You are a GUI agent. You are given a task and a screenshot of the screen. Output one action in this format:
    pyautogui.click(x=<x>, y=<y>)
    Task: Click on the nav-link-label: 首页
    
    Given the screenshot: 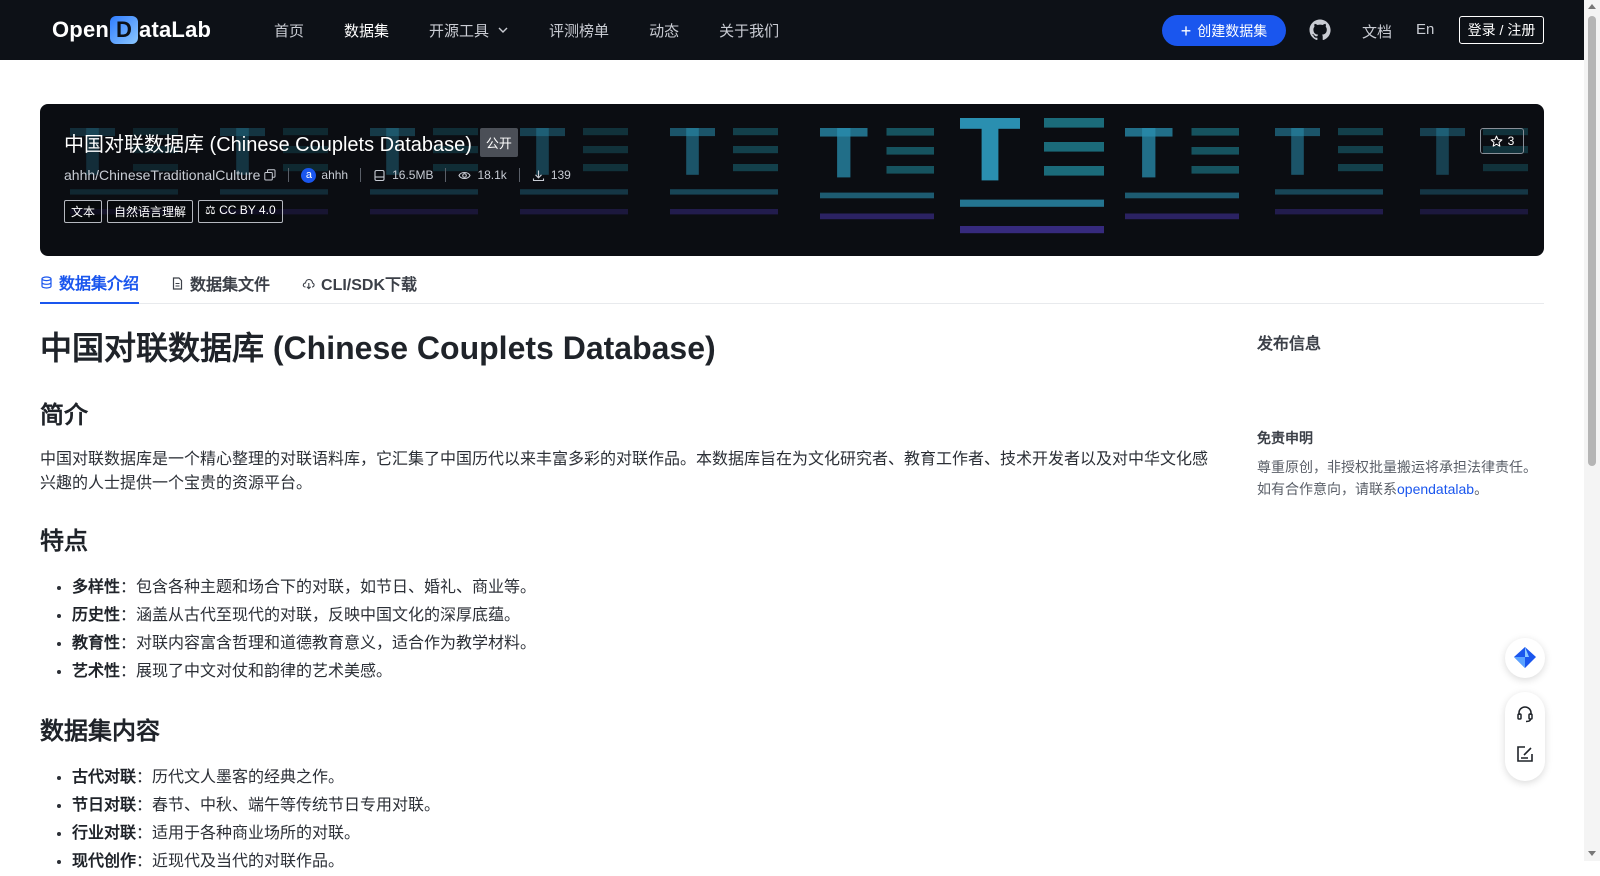 What is the action you would take?
    pyautogui.click(x=289, y=31)
    